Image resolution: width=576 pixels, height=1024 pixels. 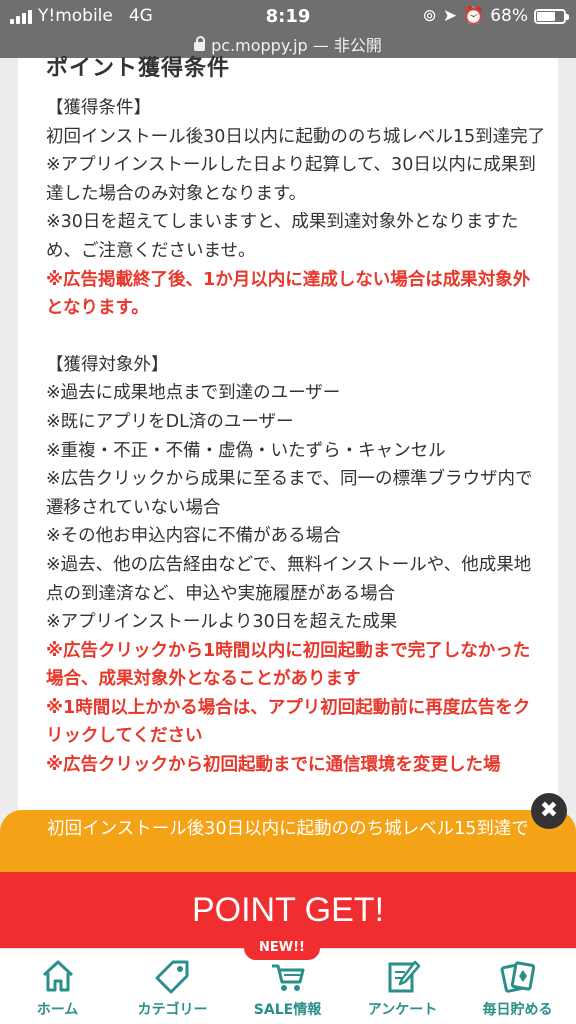 What do you see at coordinates (347, 45) in the screenshot?
I see `url-suffix: — 非公開` at bounding box center [347, 45].